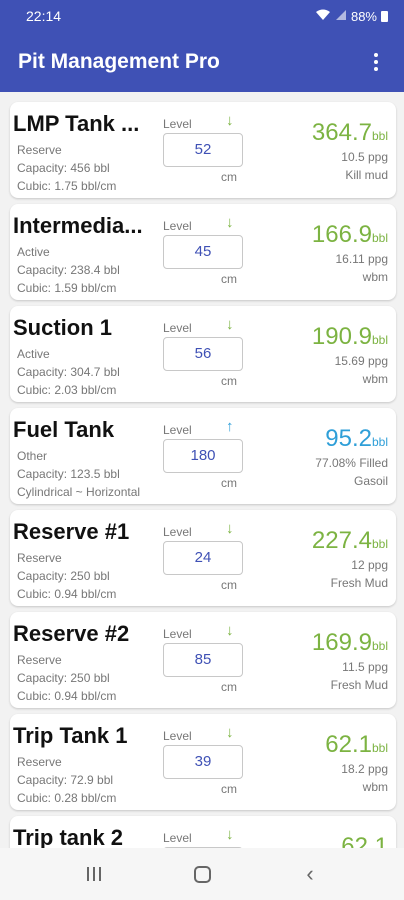 Image resolution: width=404 pixels, height=900 pixels. What do you see at coordinates (369, 565) in the screenshot?
I see `tank-detail-primary: 12 ppg` at bounding box center [369, 565].